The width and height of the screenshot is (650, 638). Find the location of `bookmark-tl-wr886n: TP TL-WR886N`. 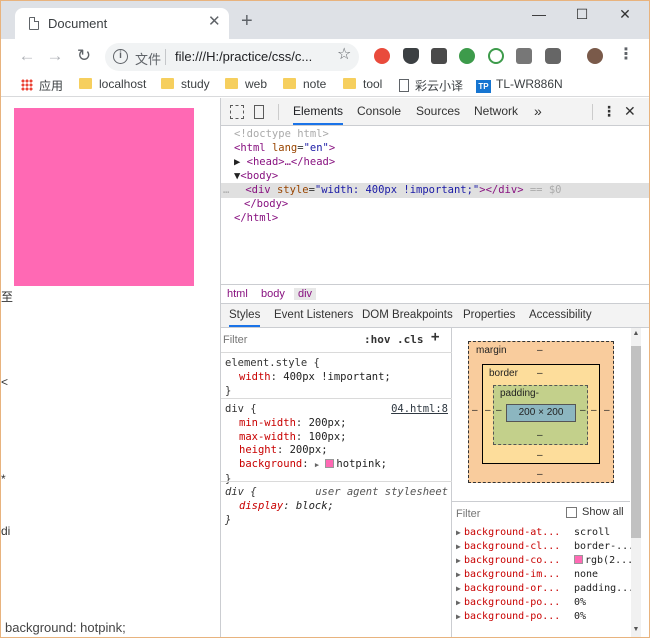

bookmark-tl-wr886n: TP TL-WR886N is located at coordinates (519, 85).